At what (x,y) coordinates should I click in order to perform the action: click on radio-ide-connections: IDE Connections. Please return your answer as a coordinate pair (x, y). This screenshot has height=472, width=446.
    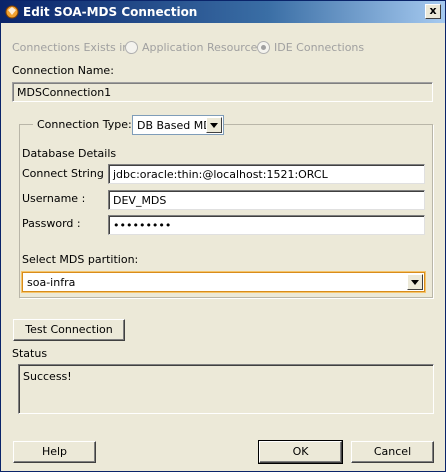
    Looking at the image, I should click on (310, 47).